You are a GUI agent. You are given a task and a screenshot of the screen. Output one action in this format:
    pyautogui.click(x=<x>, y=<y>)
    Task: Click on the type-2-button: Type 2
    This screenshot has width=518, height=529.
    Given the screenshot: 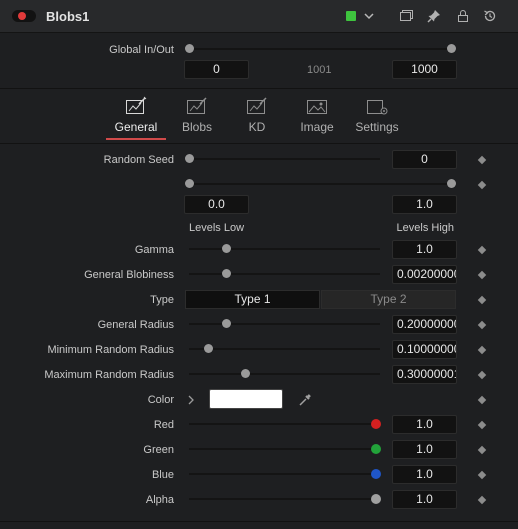 What is the action you would take?
    pyautogui.click(x=388, y=299)
    